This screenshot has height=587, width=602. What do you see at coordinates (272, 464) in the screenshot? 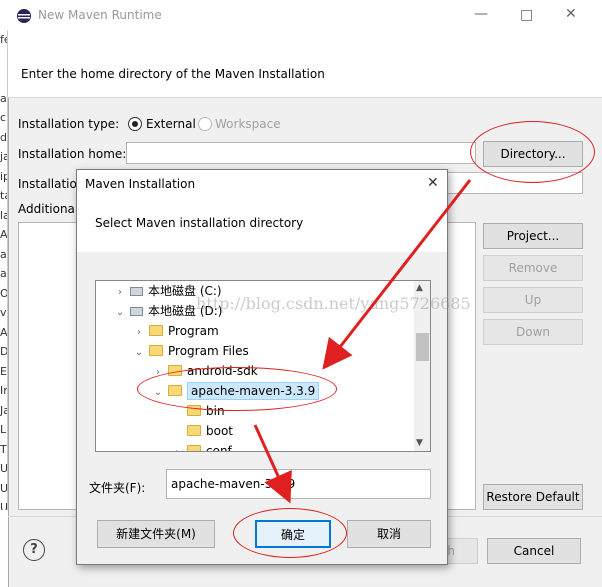
I see `arrow-to-ok` at bounding box center [272, 464].